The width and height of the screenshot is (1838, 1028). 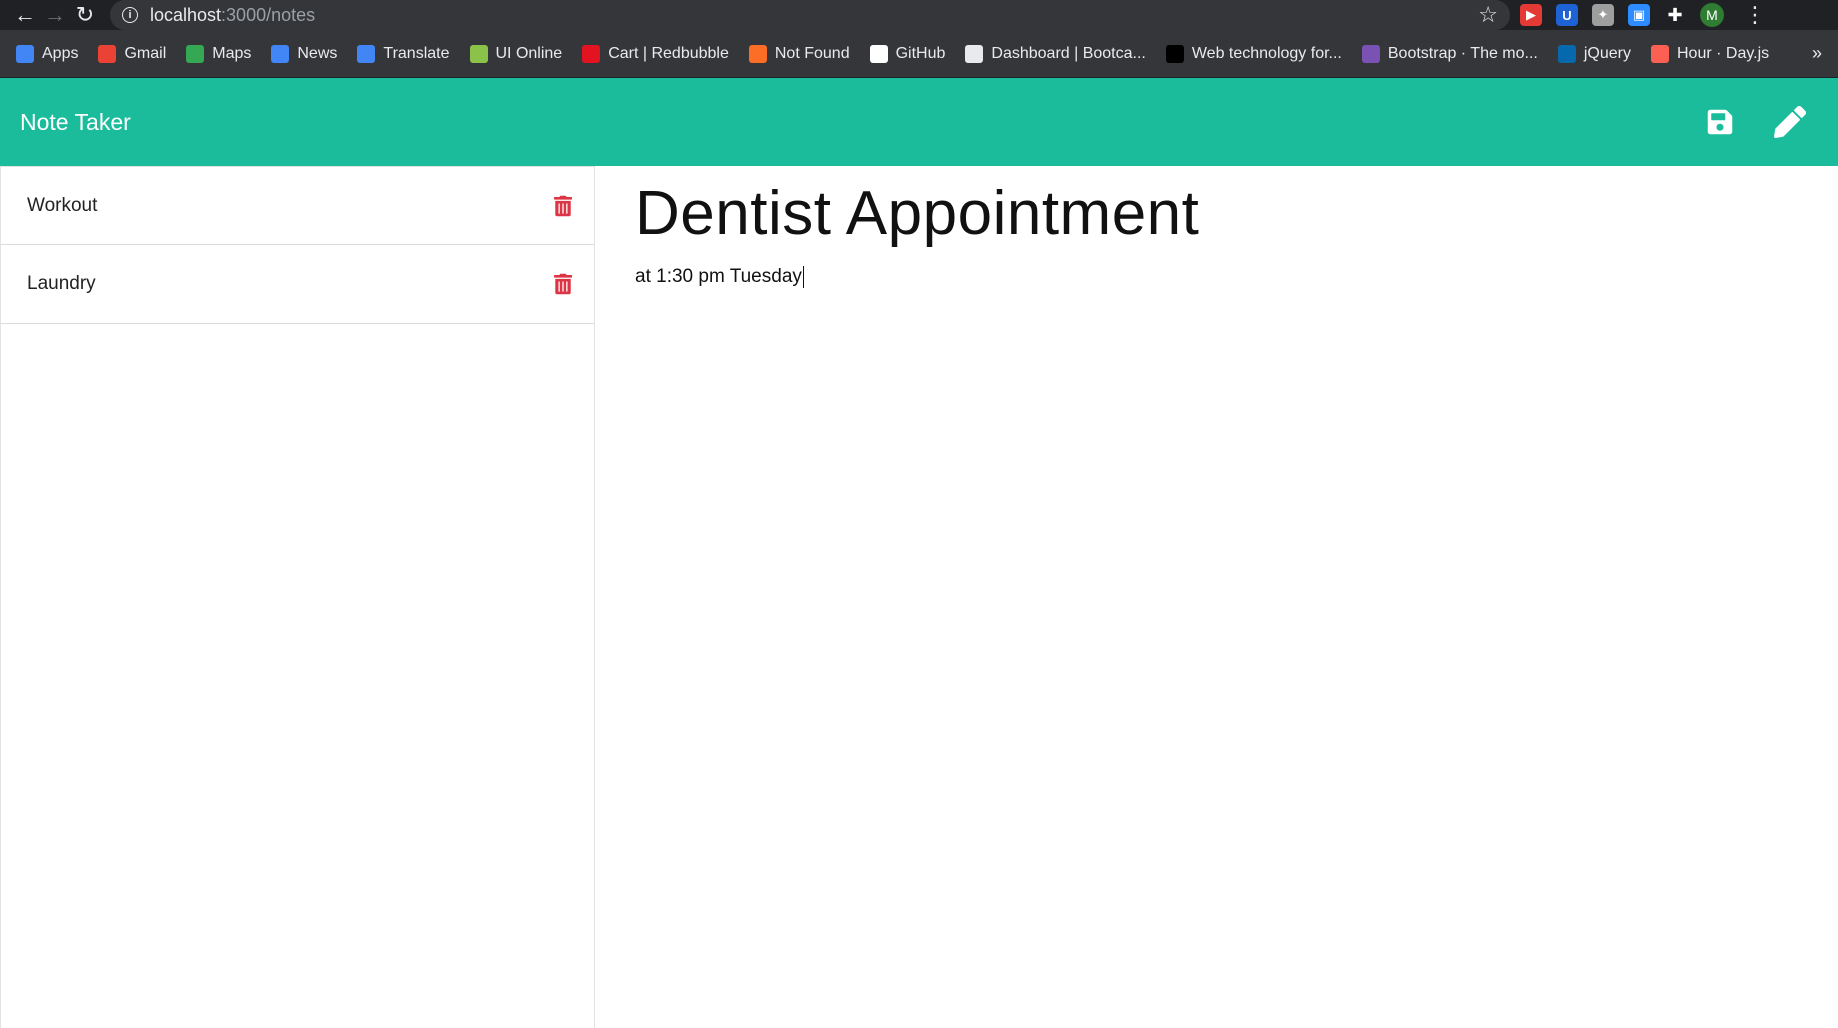 I want to click on mdn-icon, so click(x=1174, y=53).